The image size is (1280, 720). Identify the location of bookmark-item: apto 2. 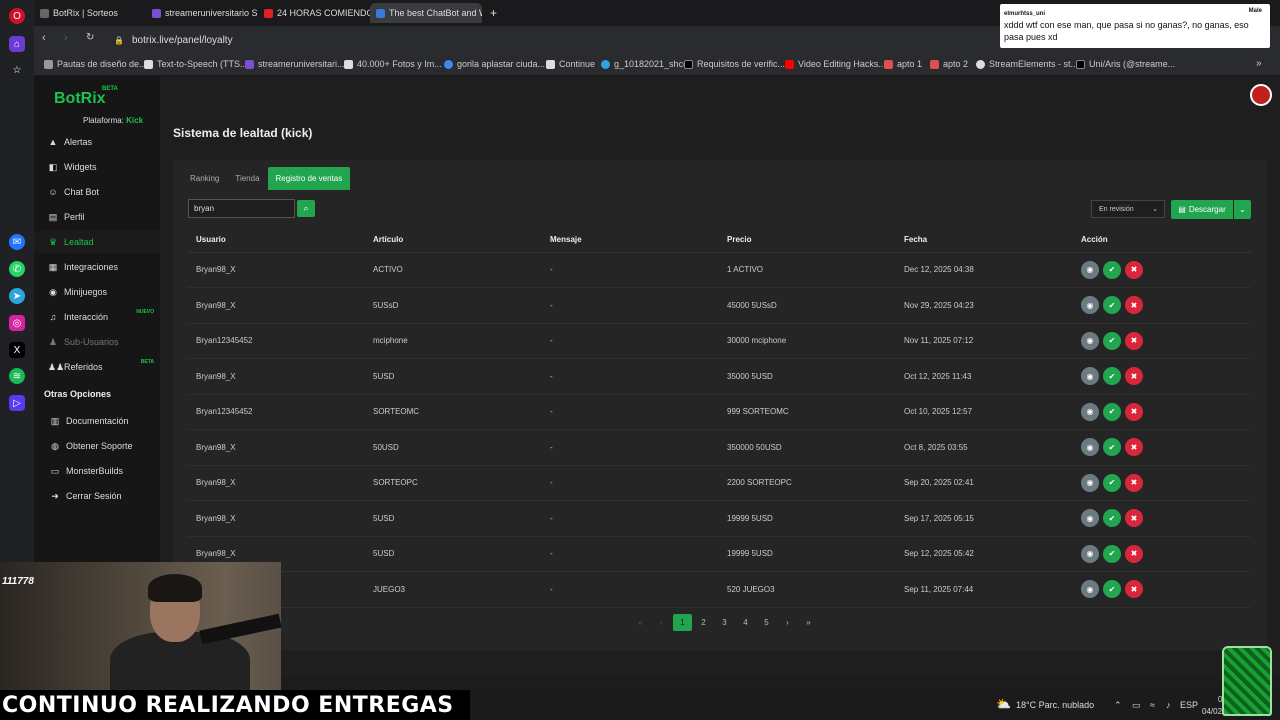
(949, 64).